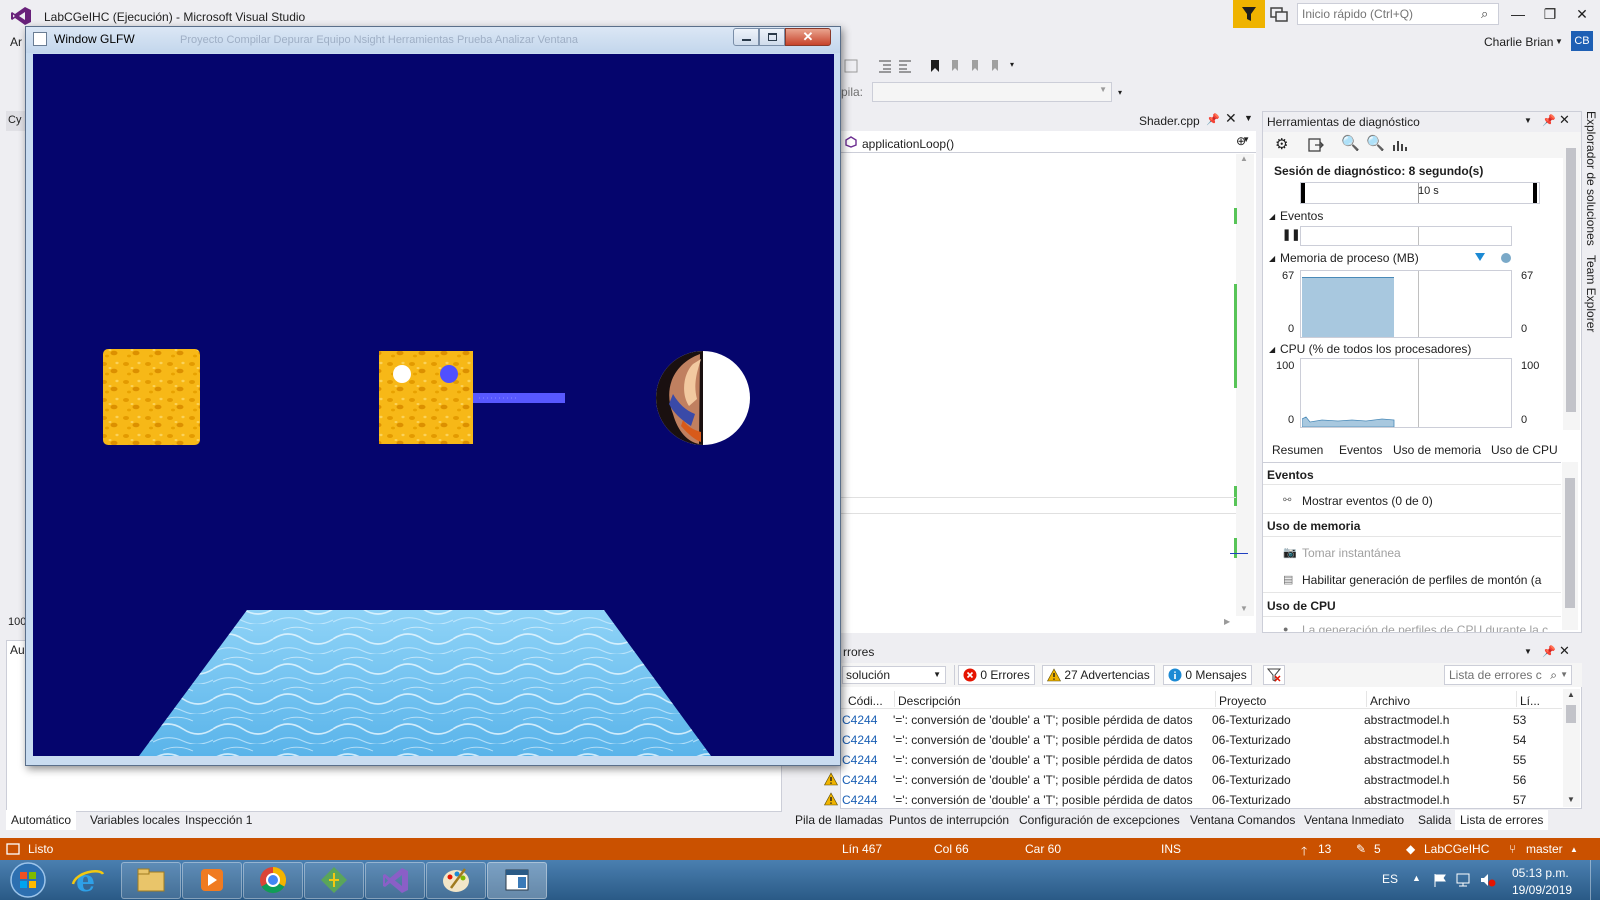  Describe the element at coordinates (949, 820) in the screenshot. I see `tab-breakpoints: Puntos de interrupción` at that location.